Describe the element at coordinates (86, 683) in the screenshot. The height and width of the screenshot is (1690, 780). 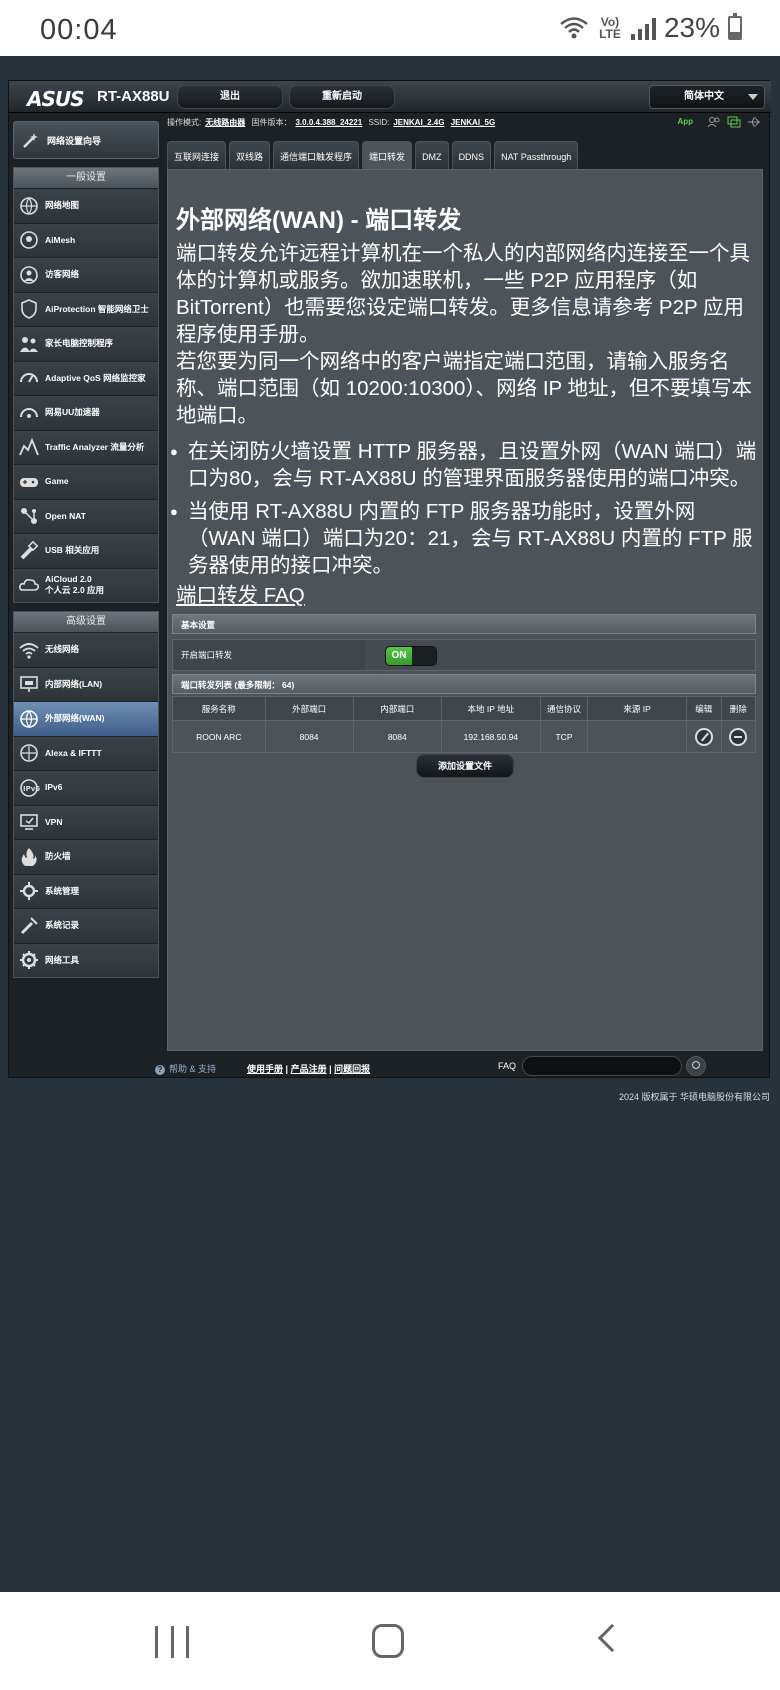
I see `sidebar-item-lan: 内部网络(LAN)` at that location.